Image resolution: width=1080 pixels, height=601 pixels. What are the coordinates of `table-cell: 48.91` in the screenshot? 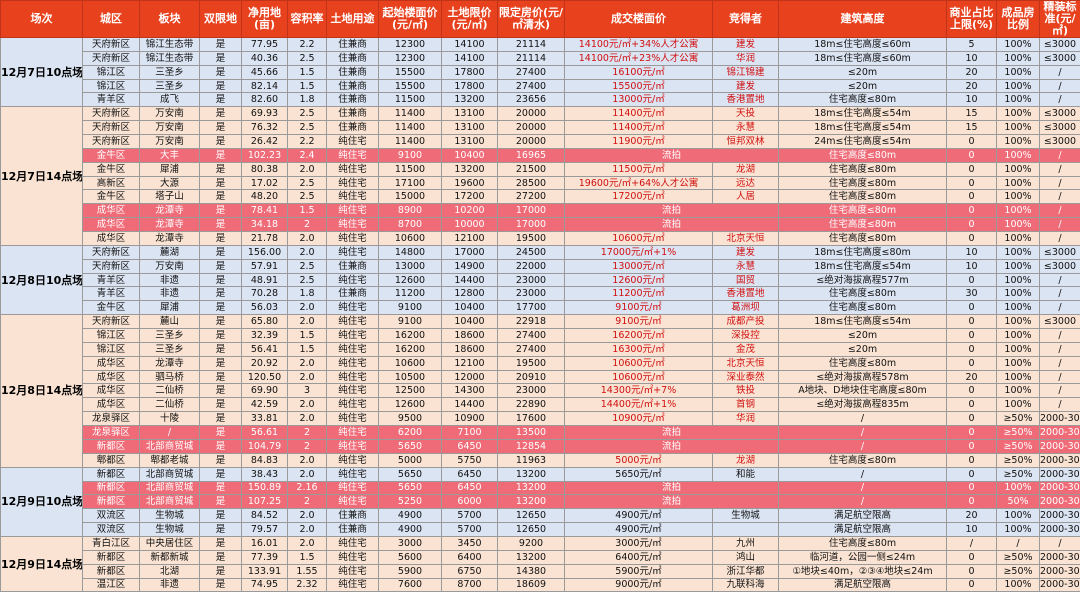 It's located at (264, 280).